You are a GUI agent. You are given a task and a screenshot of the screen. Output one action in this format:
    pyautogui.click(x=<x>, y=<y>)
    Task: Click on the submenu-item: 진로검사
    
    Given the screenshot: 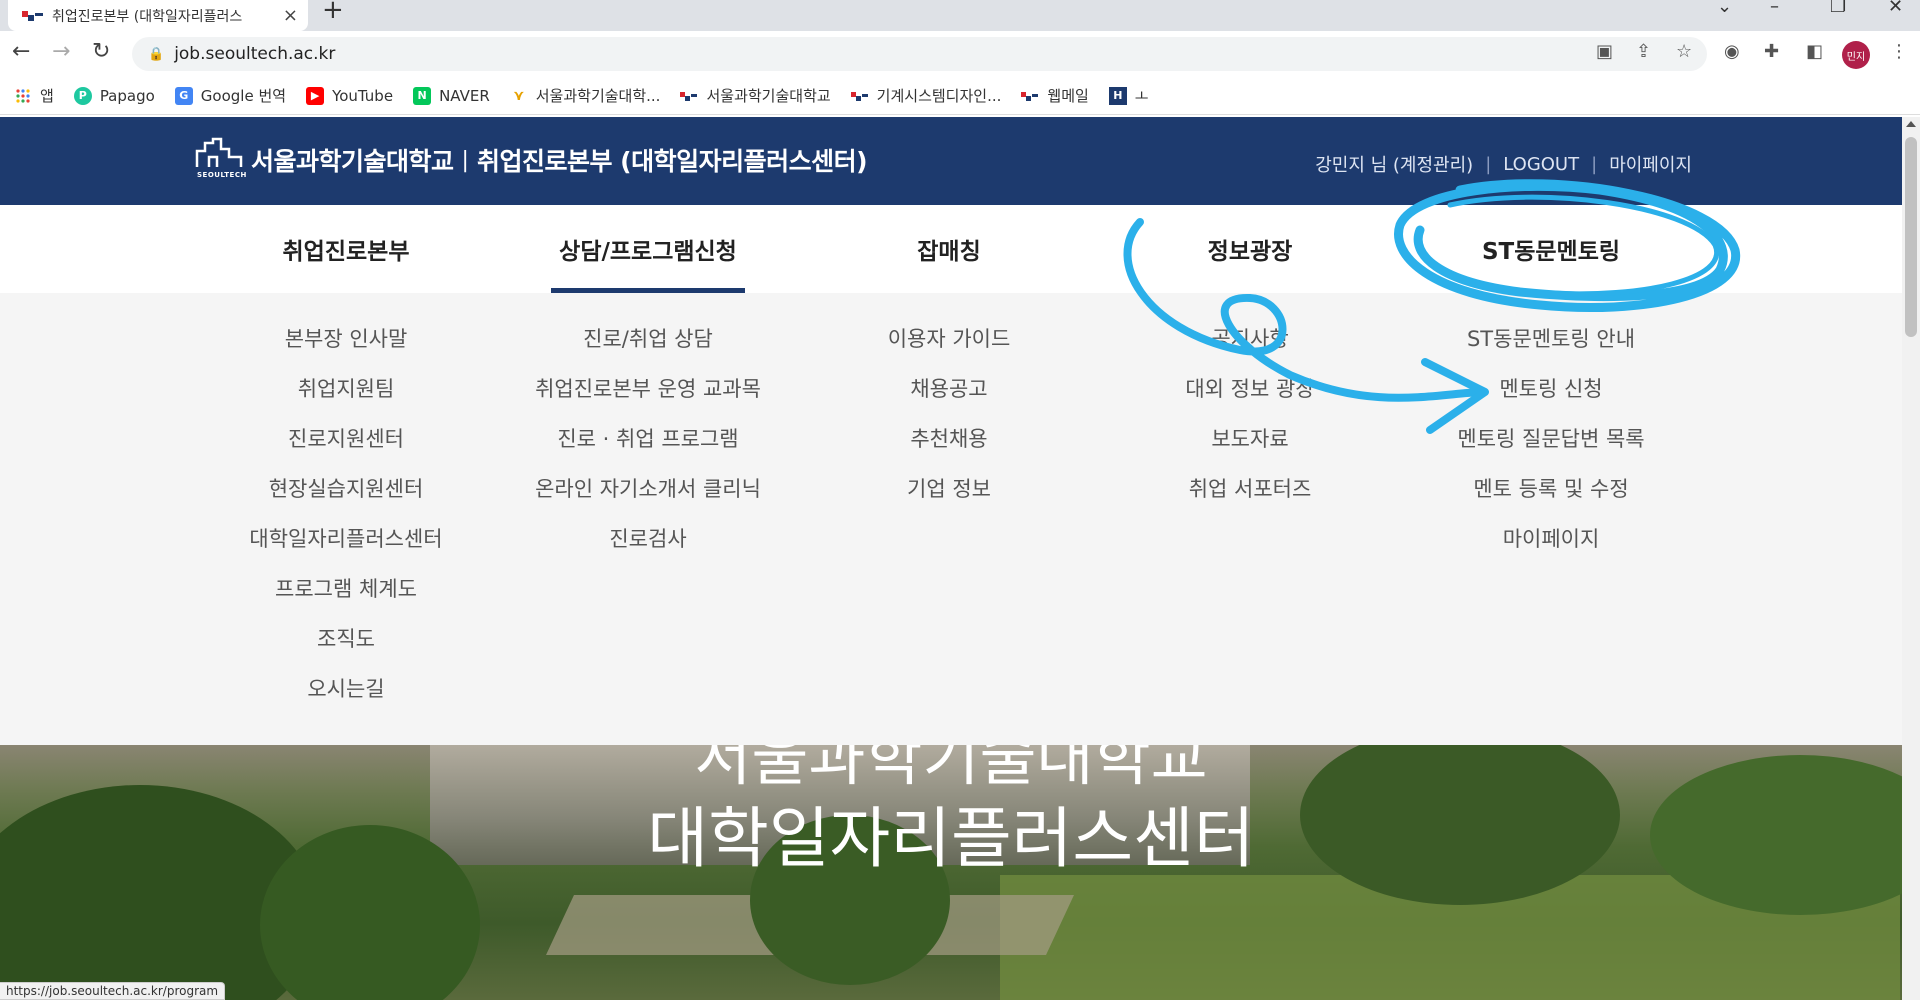 What is the action you would take?
    pyautogui.click(x=648, y=552)
    